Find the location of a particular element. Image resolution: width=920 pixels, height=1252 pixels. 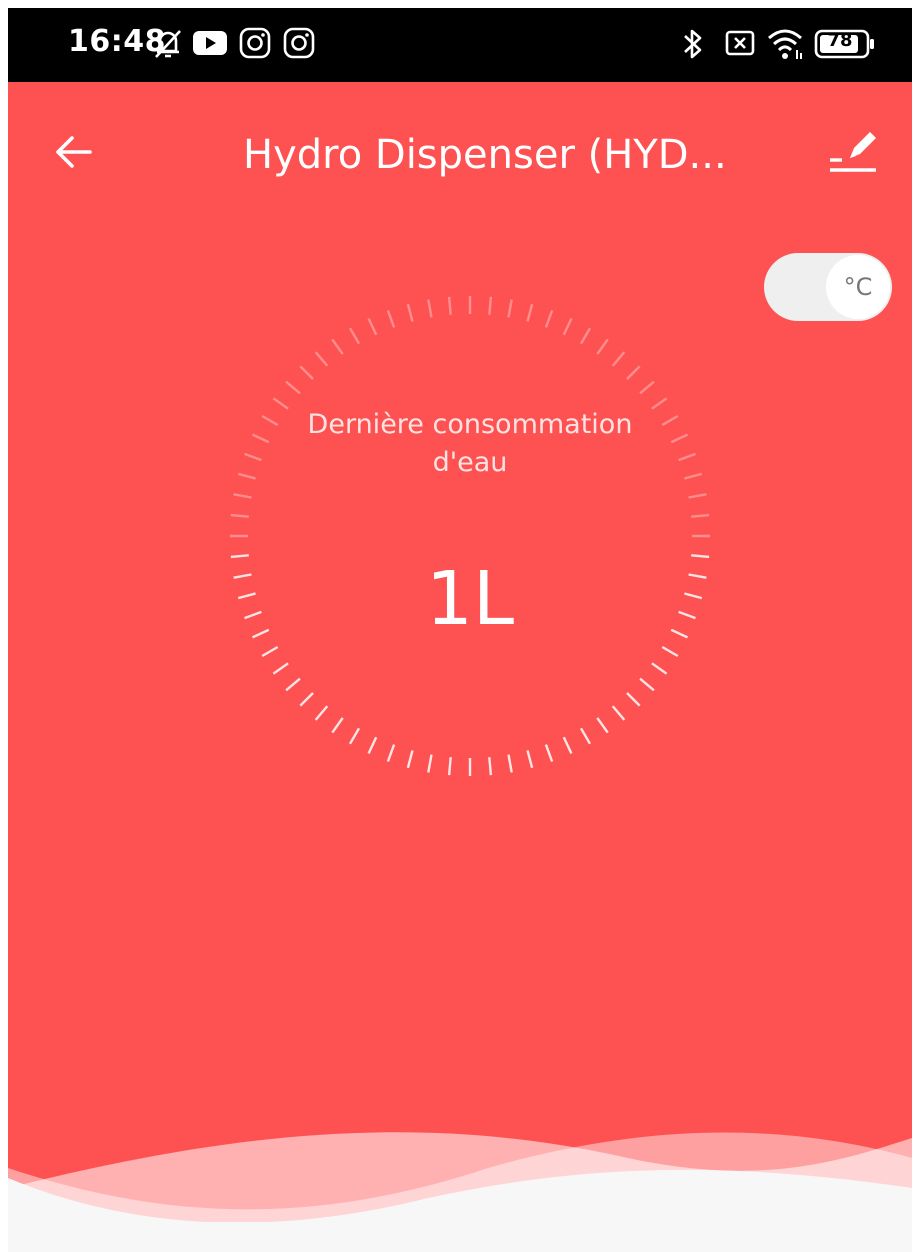

unit-label: °C is located at coordinates (858, 287).